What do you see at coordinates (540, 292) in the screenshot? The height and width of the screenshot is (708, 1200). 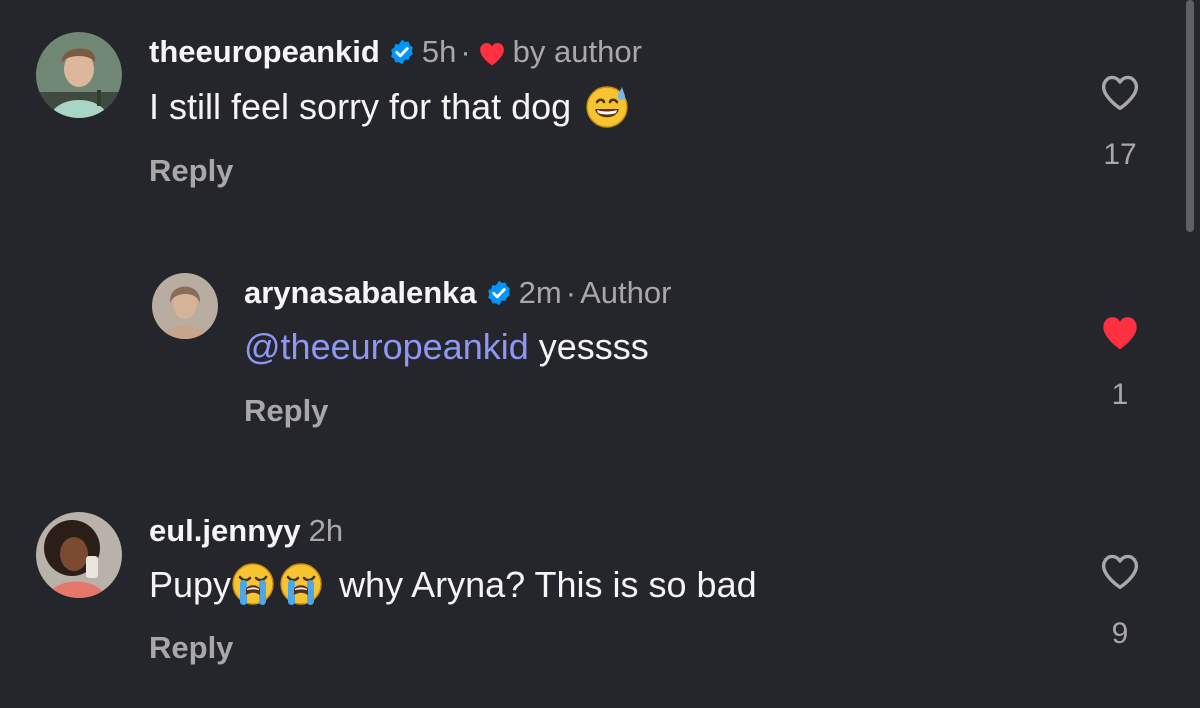 I see `timestamp: 2m` at bounding box center [540, 292].